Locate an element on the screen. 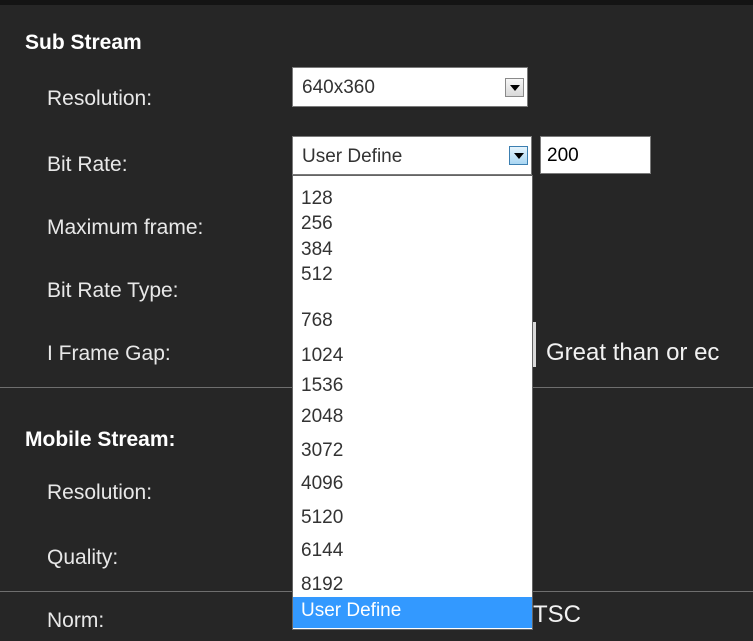 The height and width of the screenshot is (641, 753). dropdown-option: 3072 is located at coordinates (412, 451).